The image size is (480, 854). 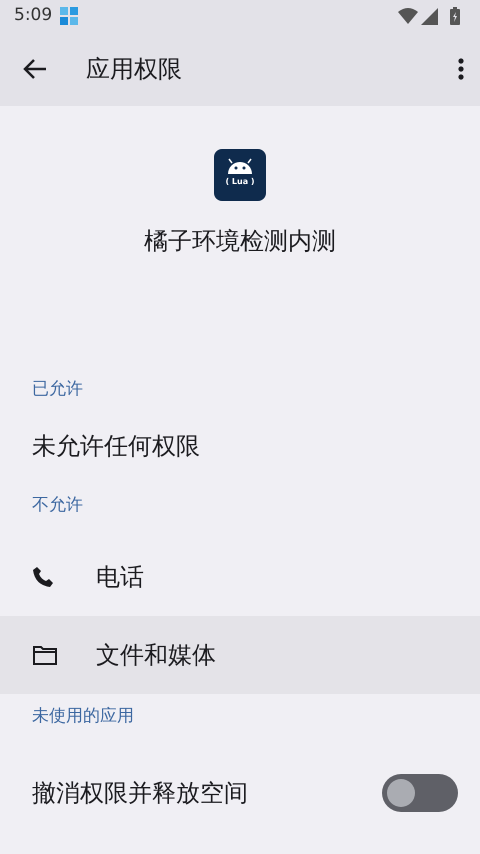 What do you see at coordinates (83, 716) in the screenshot?
I see `section-header: 未使用的应用` at bounding box center [83, 716].